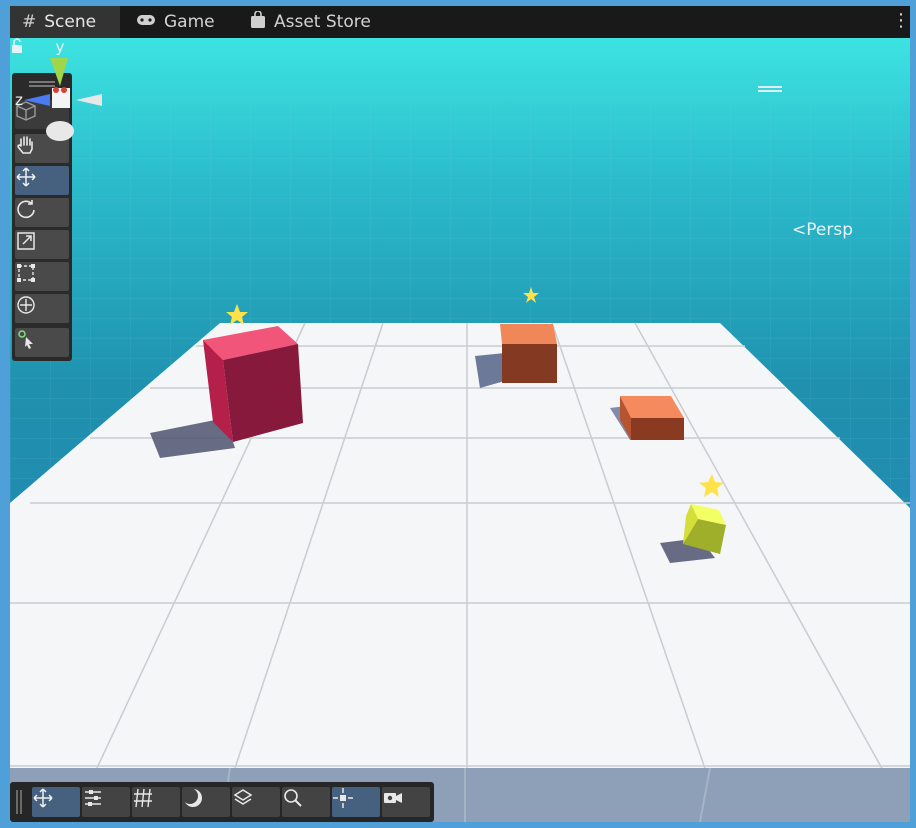 This screenshot has width=916, height=828. Describe the element at coordinates (243, 797) in the screenshot. I see `layers-icon` at that location.